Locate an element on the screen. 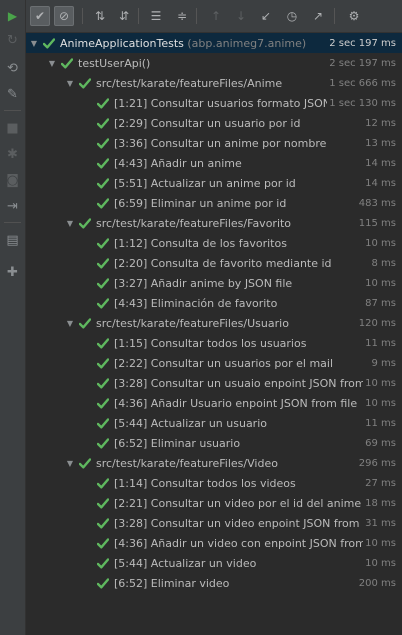 This screenshot has height=635, width=402. test-case-row: [2:29] Consultar un usuario por id 12 ms is located at coordinates (214, 123).